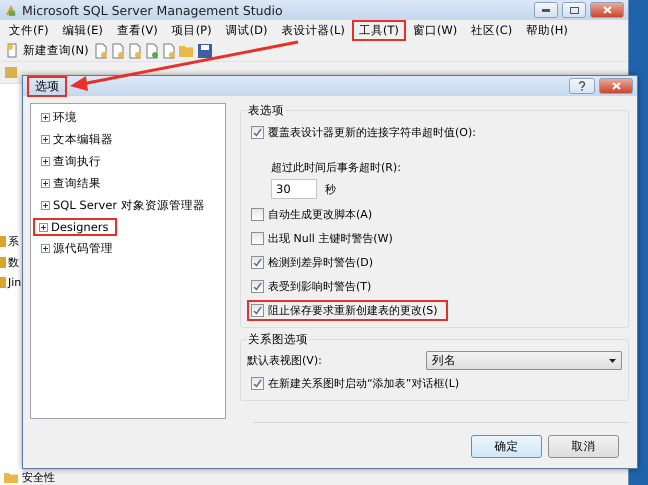 This screenshot has height=485, width=648. I want to click on menu-item: 调试(D), so click(246, 30).